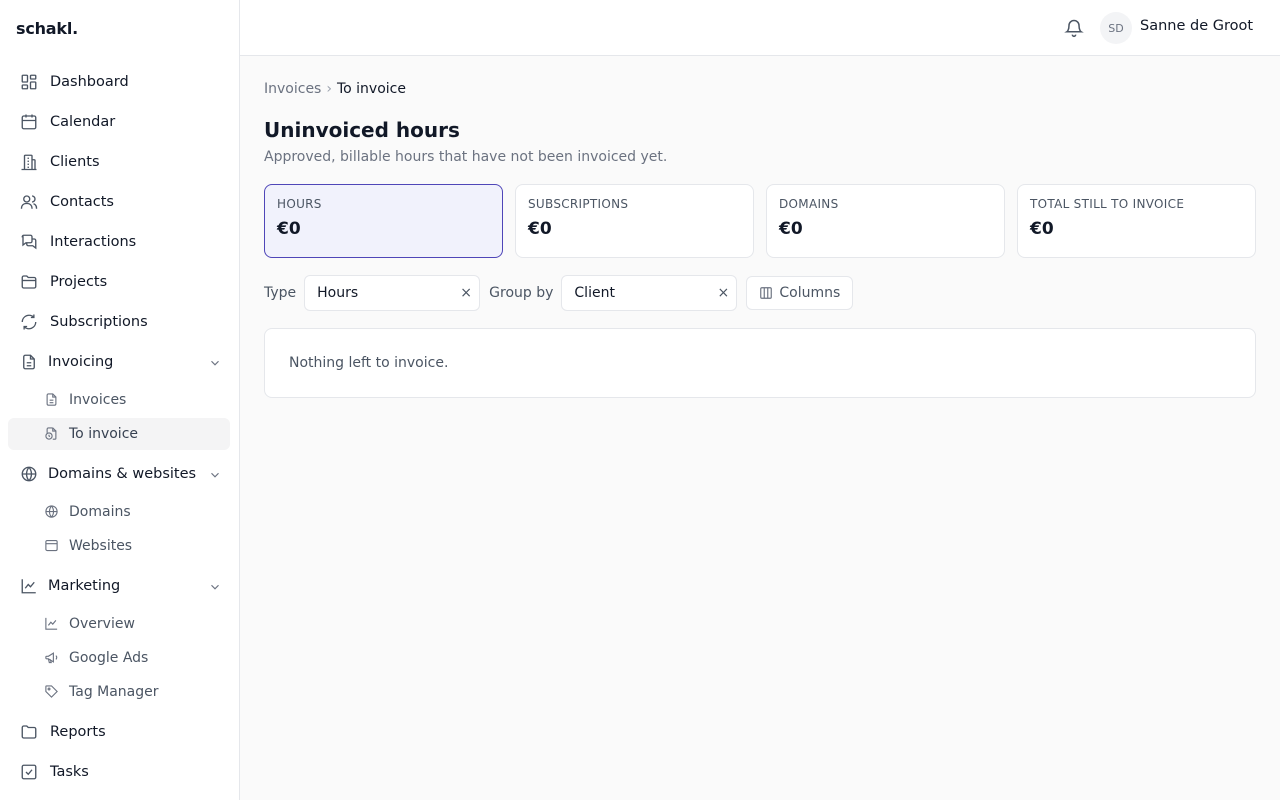 Image resolution: width=1280 pixels, height=800 pixels. What do you see at coordinates (29, 732) in the screenshot?
I see `report-icon` at bounding box center [29, 732].